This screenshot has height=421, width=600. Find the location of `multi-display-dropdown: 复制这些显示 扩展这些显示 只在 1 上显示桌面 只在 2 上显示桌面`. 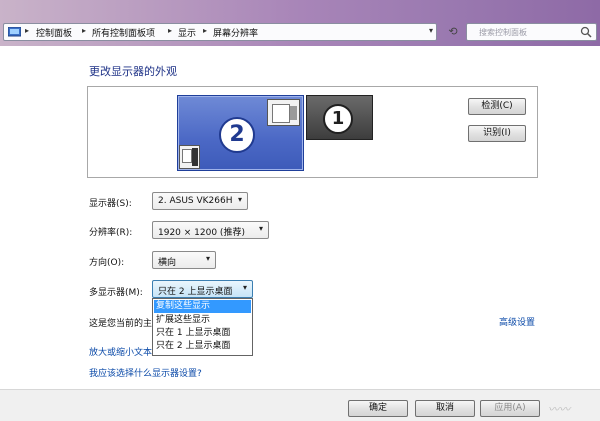

multi-display-dropdown: 复制这些显示 扩展这些显示 只在 1 上显示桌面 只在 2 上显示桌面 is located at coordinates (202, 327).